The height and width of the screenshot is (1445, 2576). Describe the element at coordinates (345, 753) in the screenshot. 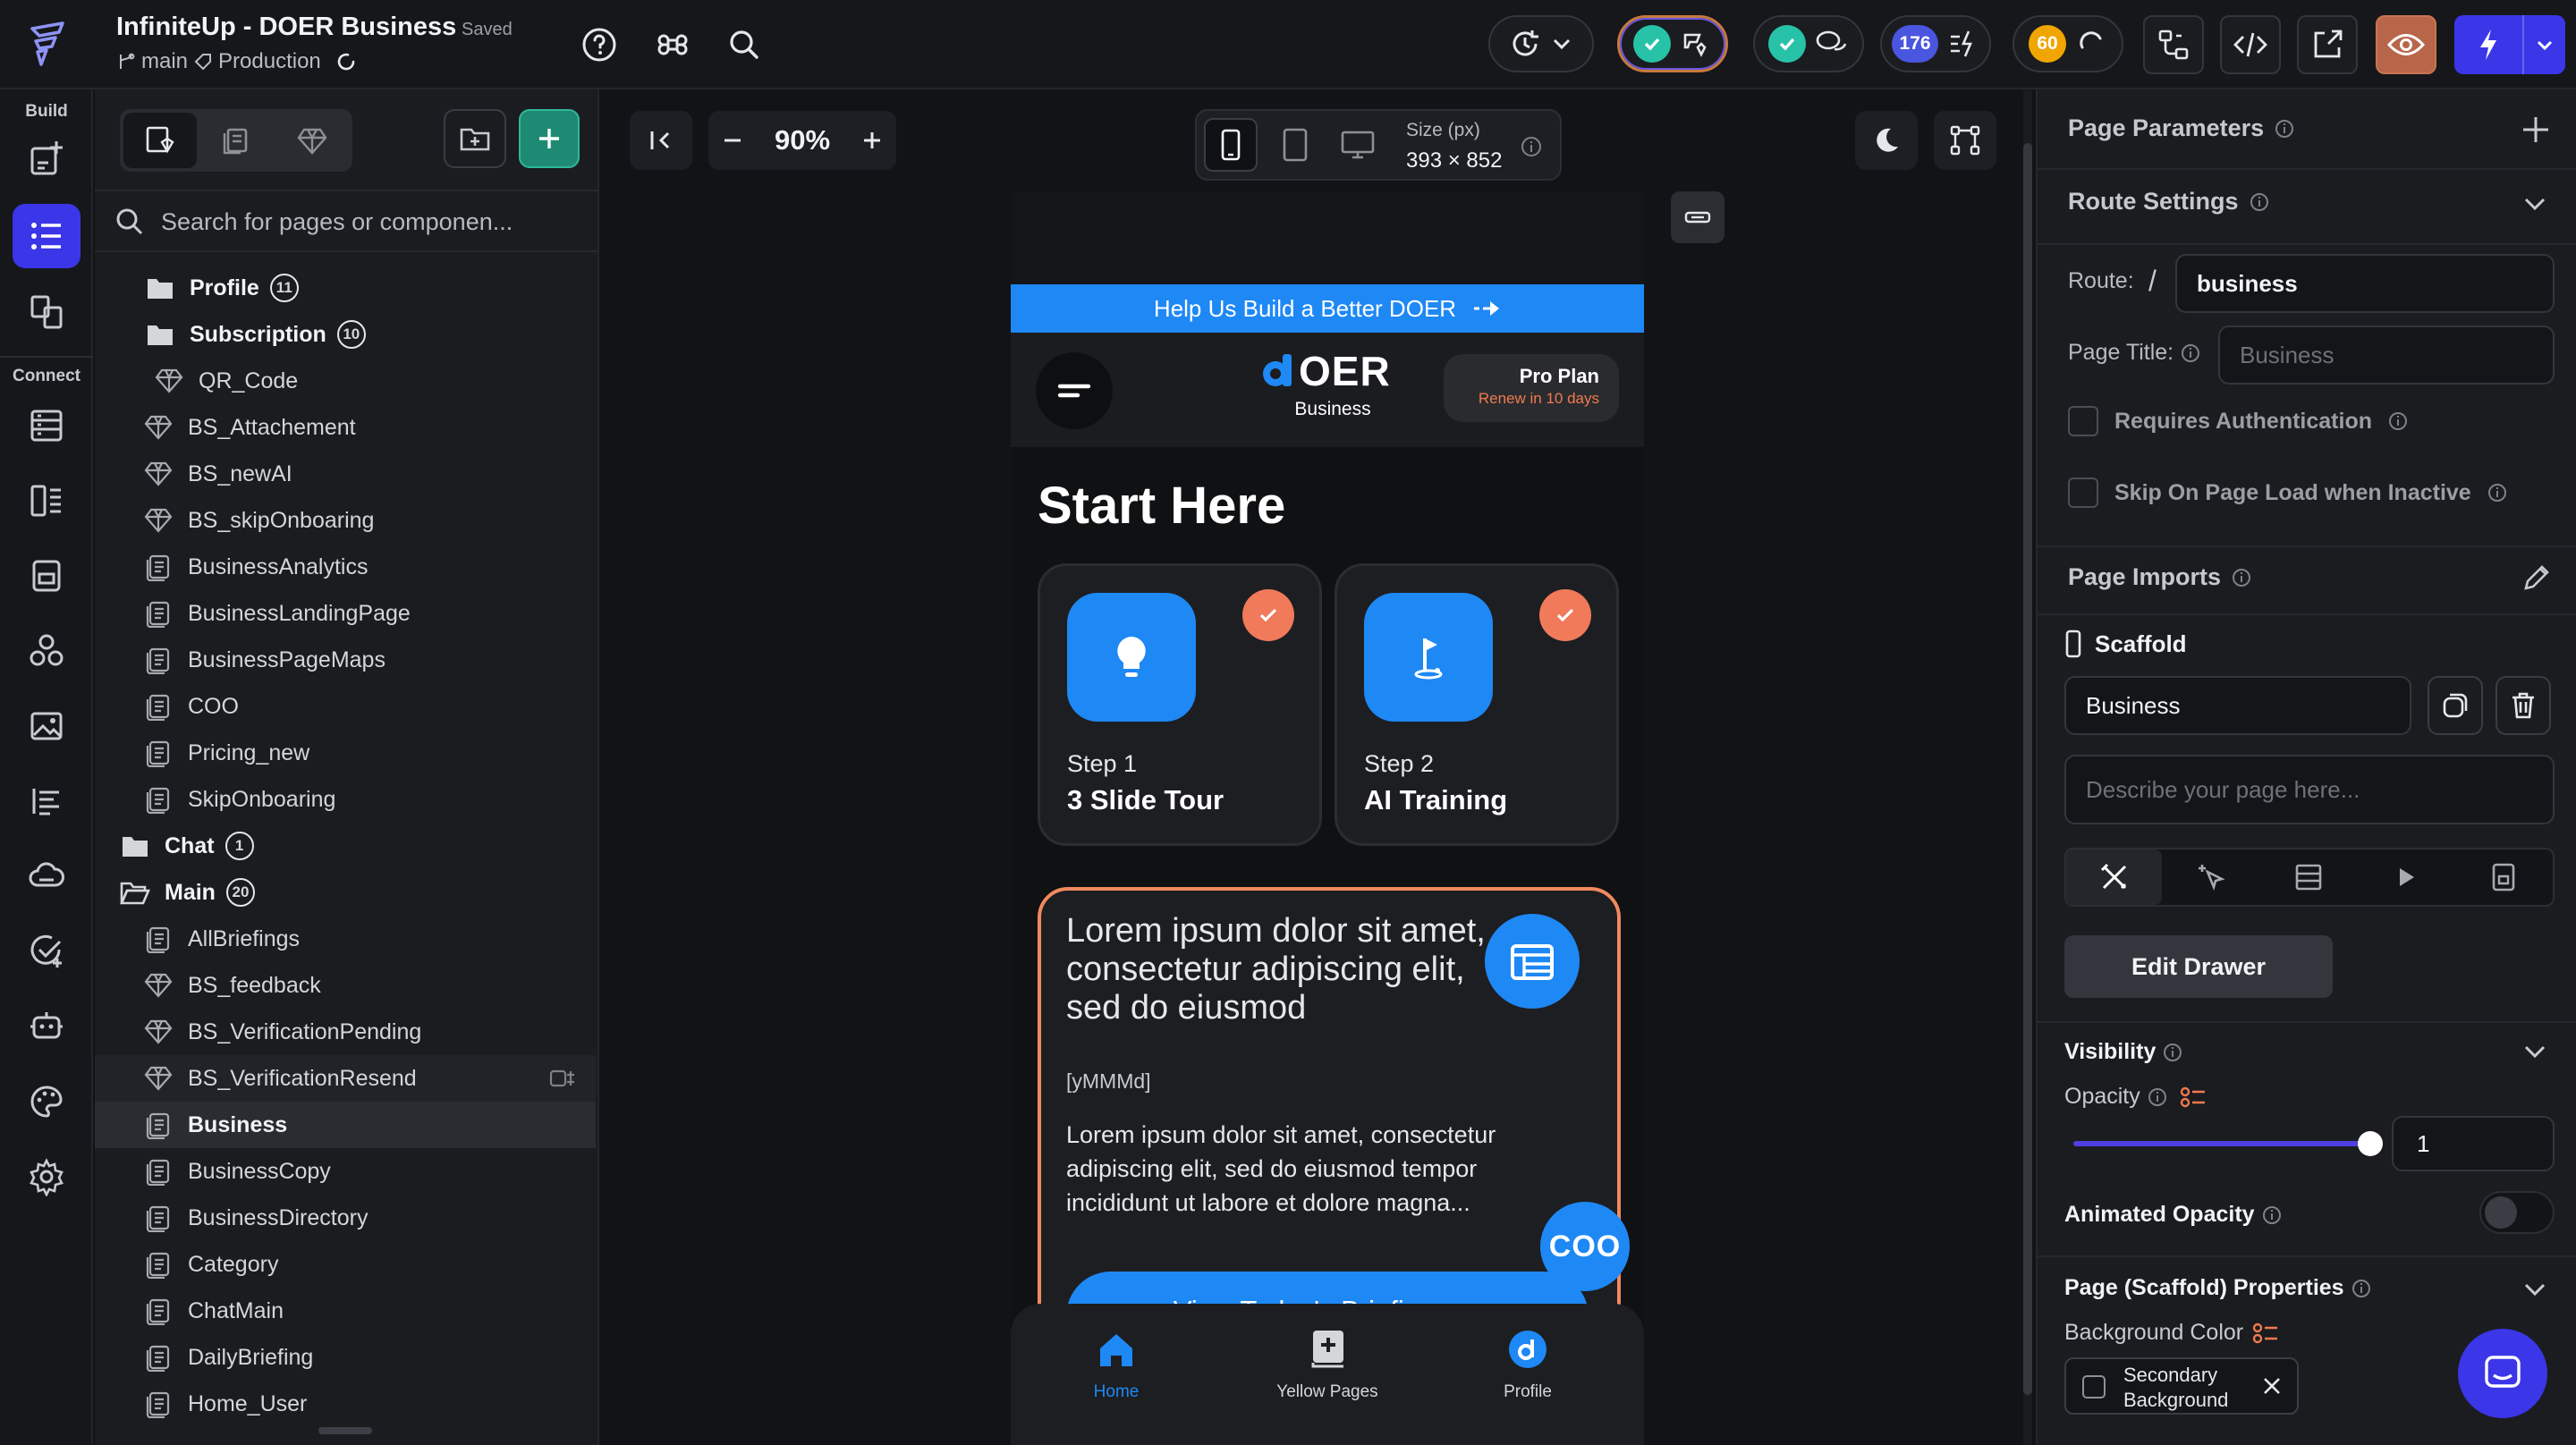

I see `tree-item: Pricing_new` at that location.